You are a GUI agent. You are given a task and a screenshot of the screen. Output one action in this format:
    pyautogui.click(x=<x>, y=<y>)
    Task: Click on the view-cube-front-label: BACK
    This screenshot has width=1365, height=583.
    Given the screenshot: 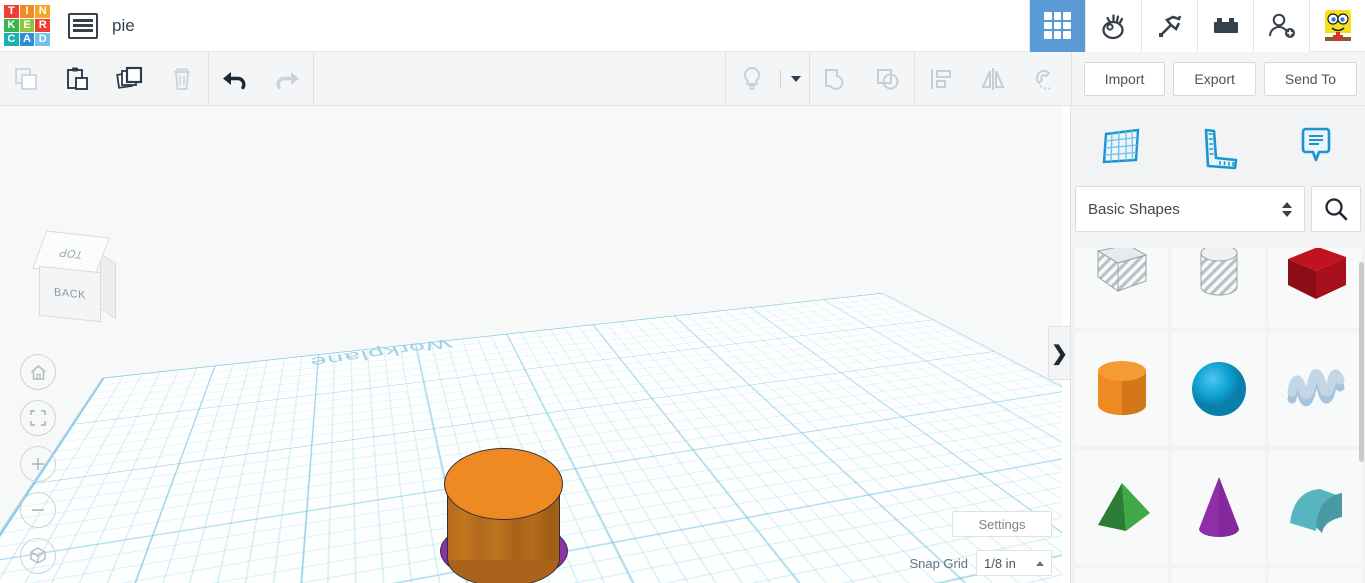 What is the action you would take?
    pyautogui.click(x=70, y=294)
    